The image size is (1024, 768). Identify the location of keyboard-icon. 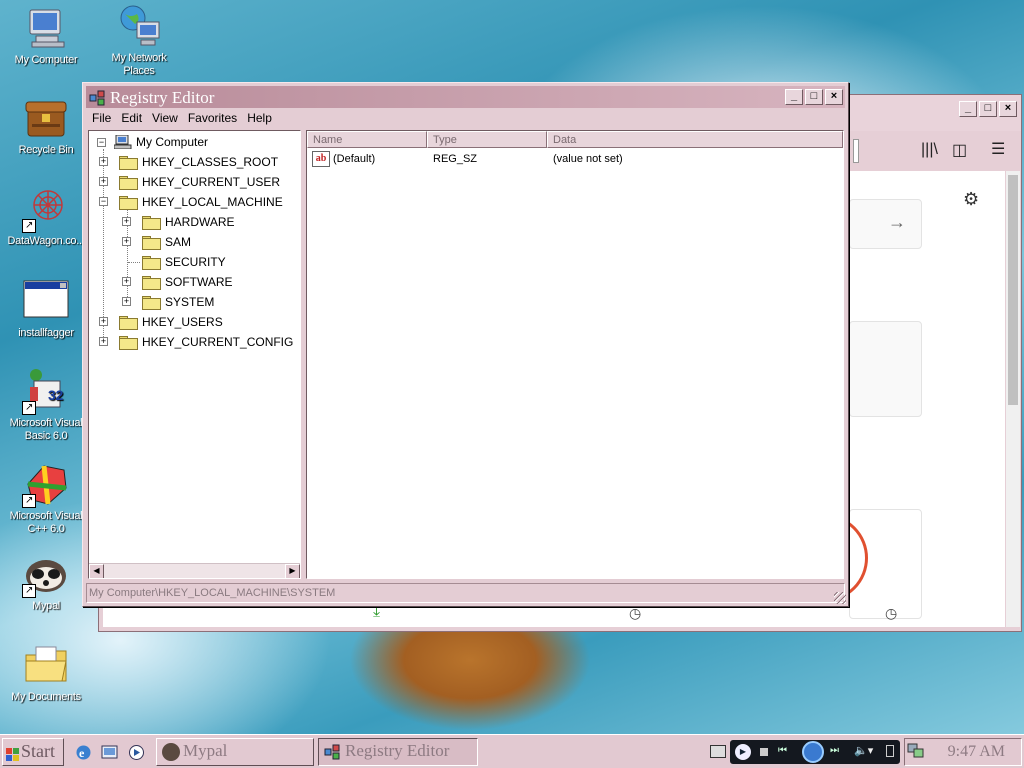
(718, 751).